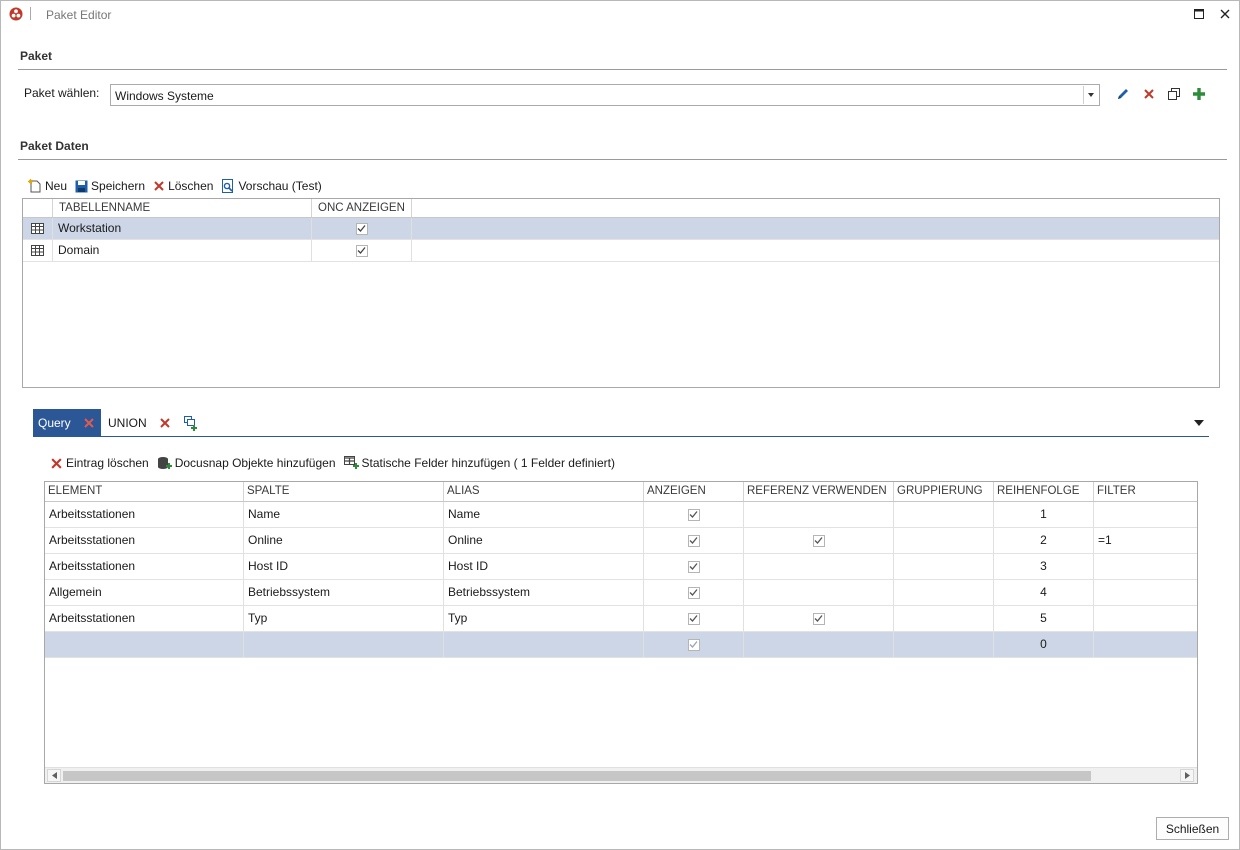  Describe the element at coordinates (1145, 491) in the screenshot. I see `column-header: FILTER` at that location.